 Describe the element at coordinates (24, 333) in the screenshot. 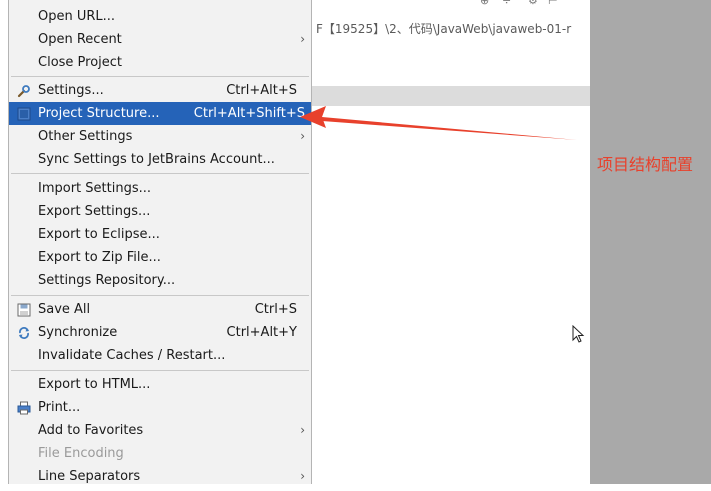

I see `sync-icon` at that location.